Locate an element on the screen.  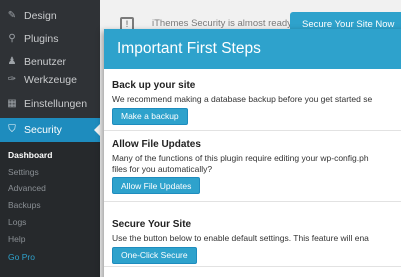
allow-file-updates-button: Allow File Updates is located at coordinates (156, 185).